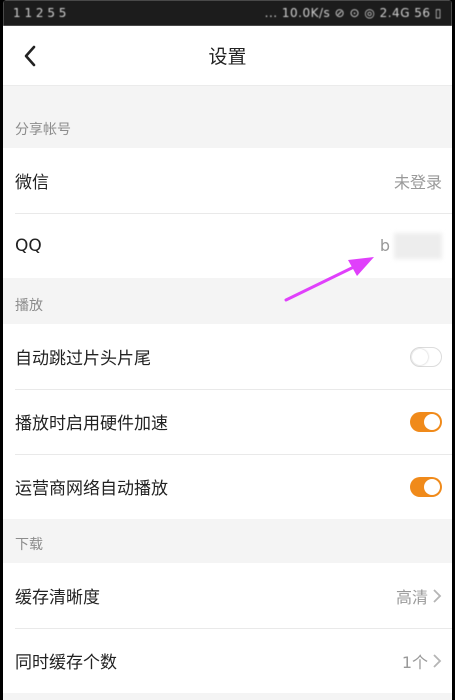 The width and height of the screenshot is (455, 700). What do you see at coordinates (40, 13) in the screenshot?
I see `status-time: 1 1 2 5 5` at bounding box center [40, 13].